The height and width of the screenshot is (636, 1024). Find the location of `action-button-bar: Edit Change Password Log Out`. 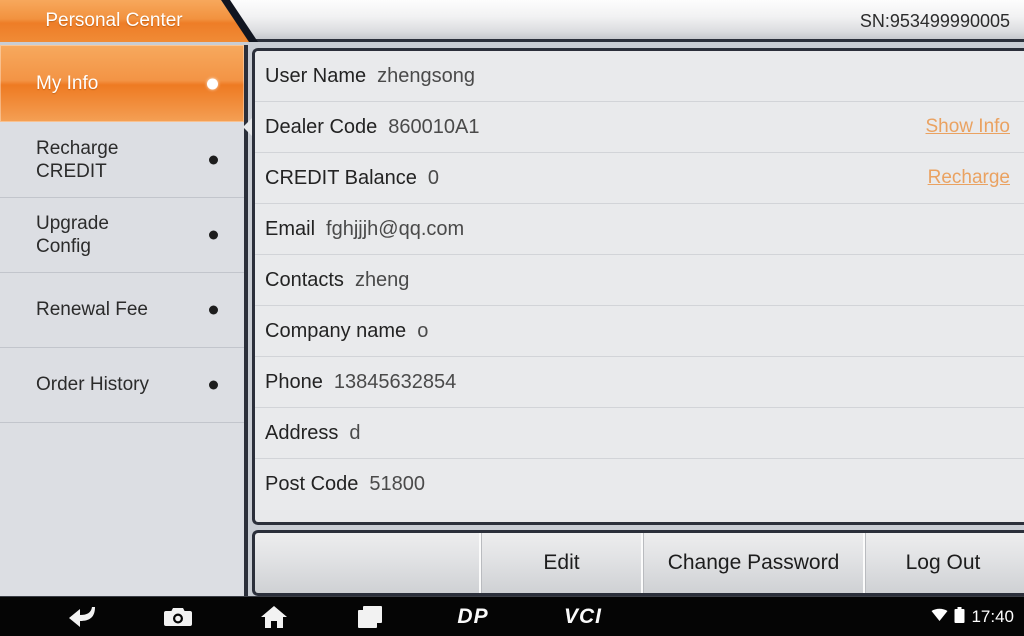

action-button-bar: Edit Change Password Log Out is located at coordinates (638, 563).